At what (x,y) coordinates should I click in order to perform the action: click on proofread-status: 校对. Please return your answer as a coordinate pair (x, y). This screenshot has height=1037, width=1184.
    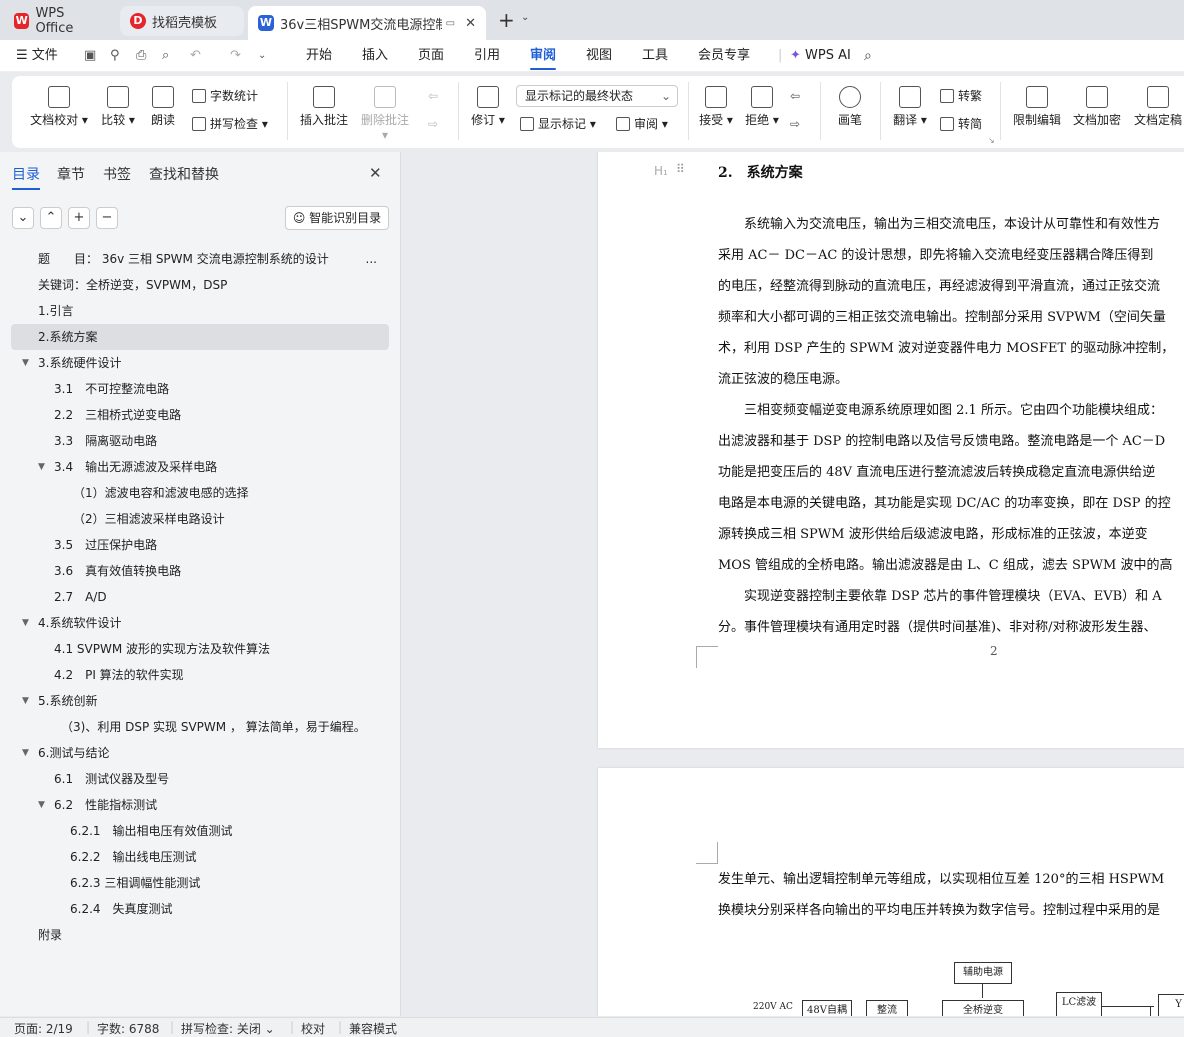
    Looking at the image, I should click on (313, 1028).